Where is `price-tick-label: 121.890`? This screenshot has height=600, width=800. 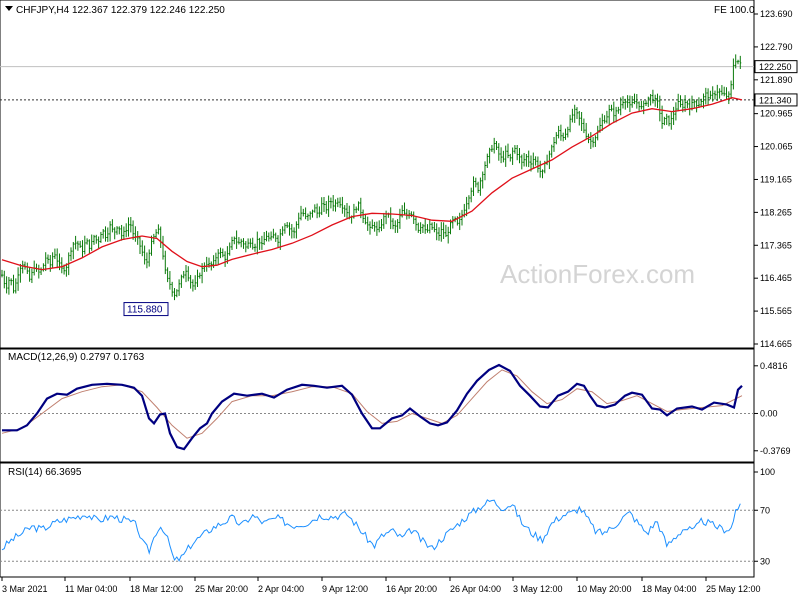
price-tick-label: 121.890 is located at coordinates (776, 80).